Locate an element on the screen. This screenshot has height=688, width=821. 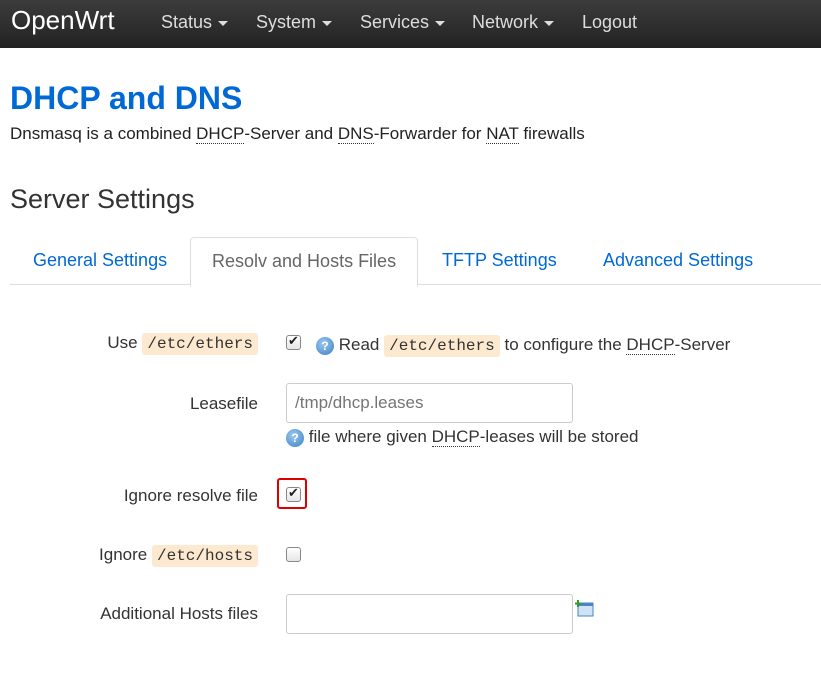
addn-hosts-label: Additional Hosts files is located at coordinates (179, 613).